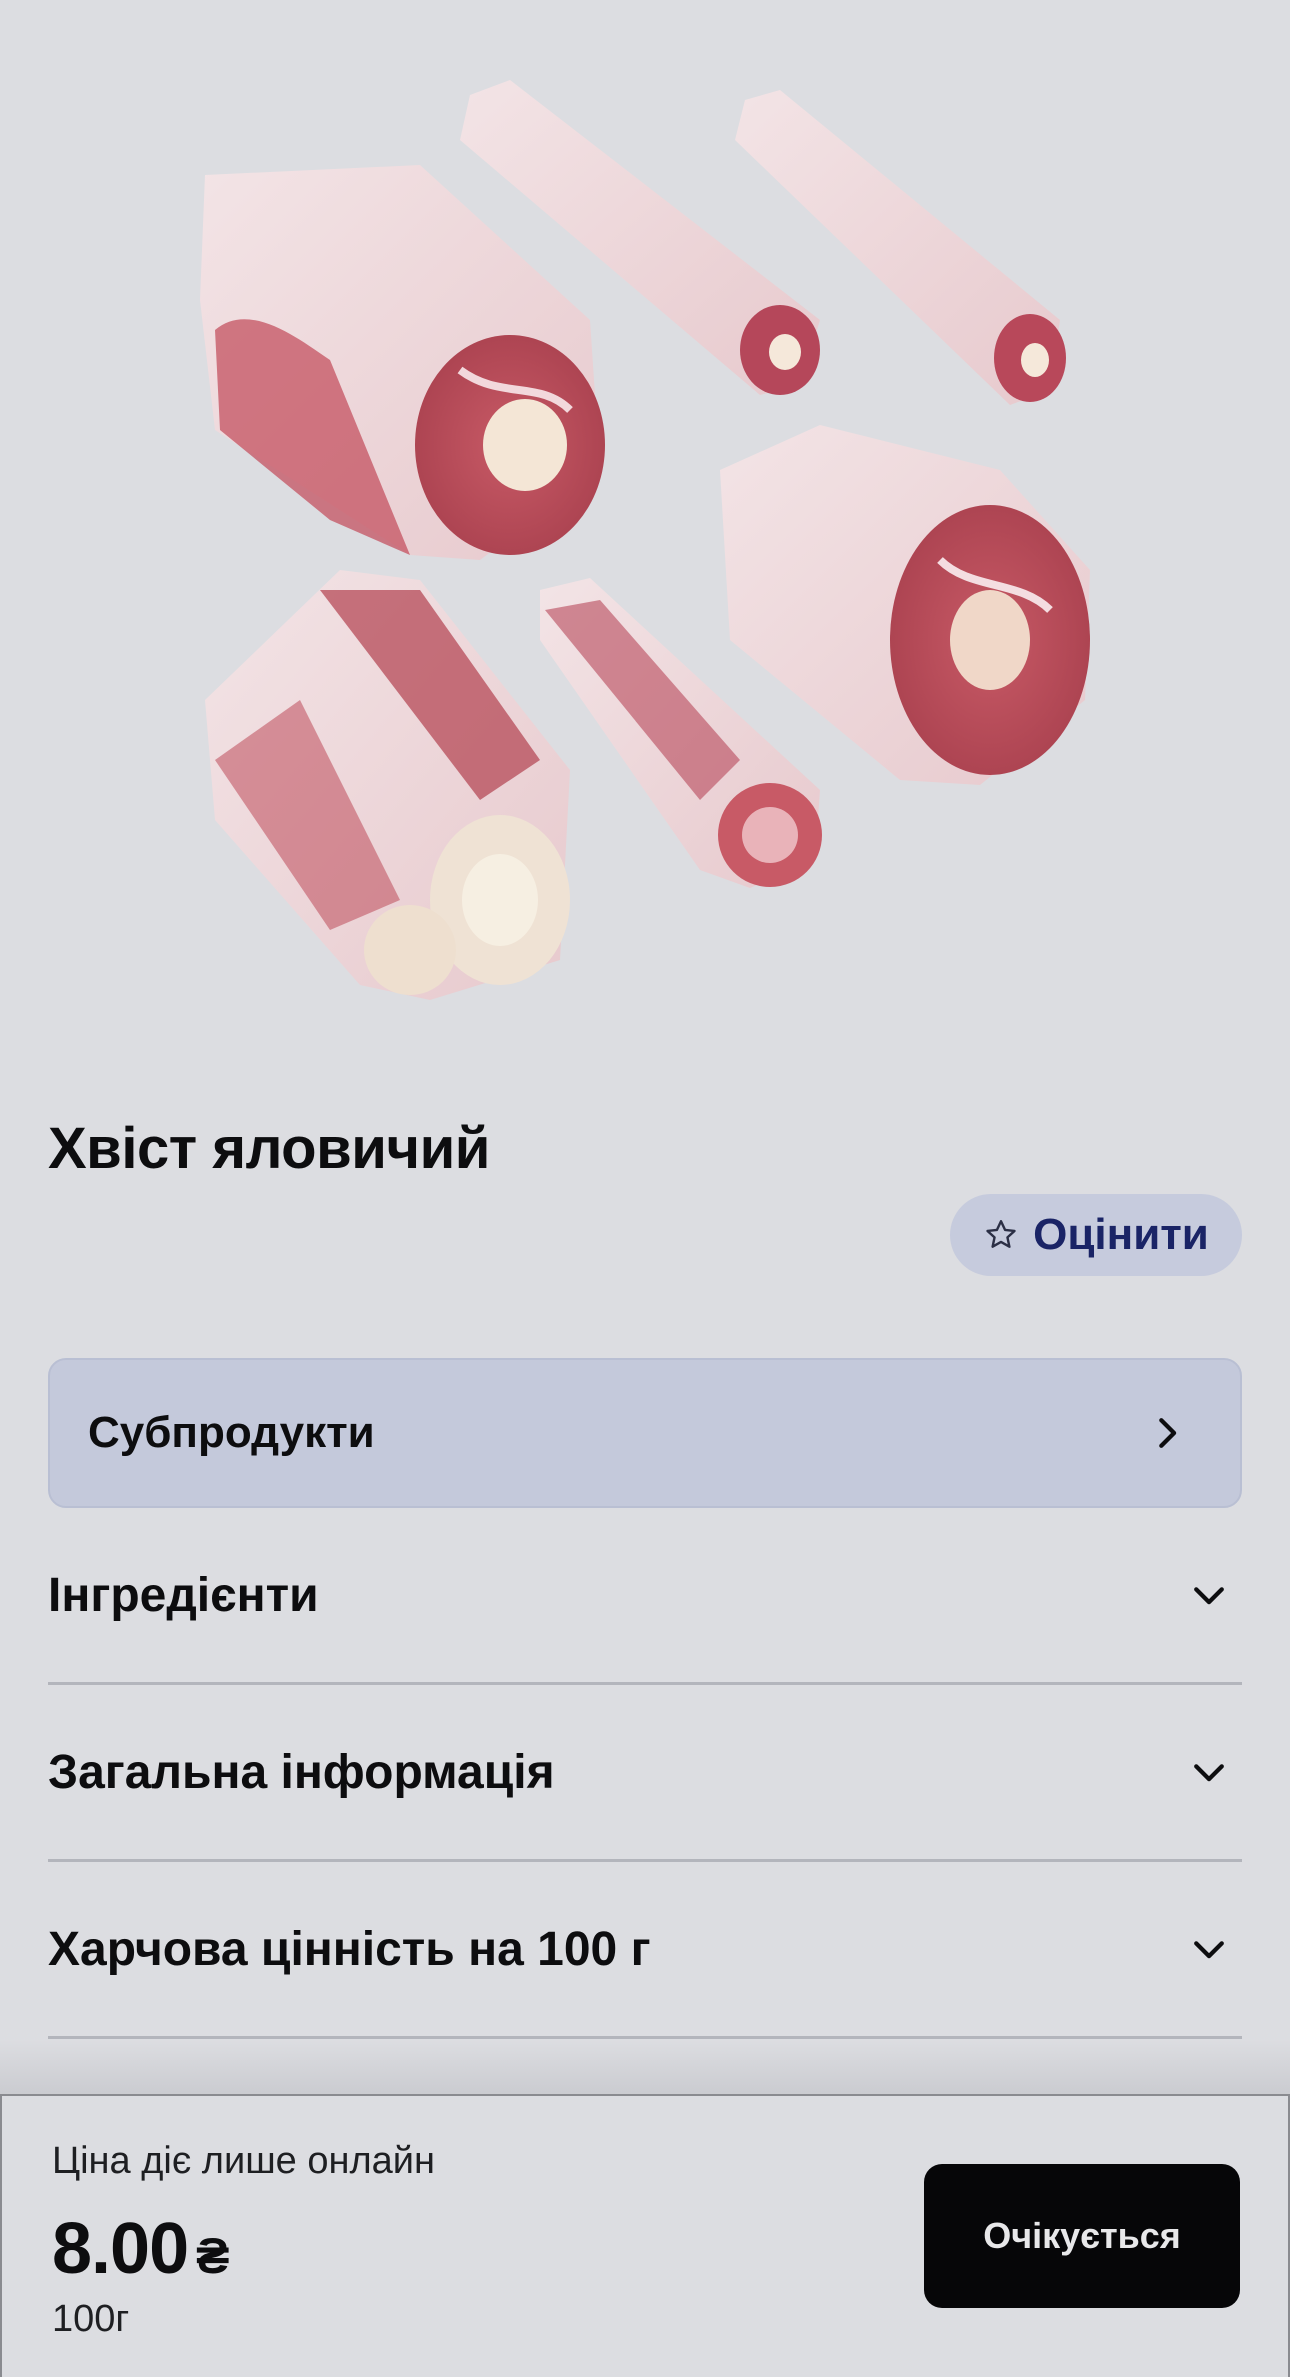 This screenshot has height=2377, width=1290. What do you see at coordinates (402, 362) in the screenshot?
I see `oxtail-chunk-large` at bounding box center [402, 362].